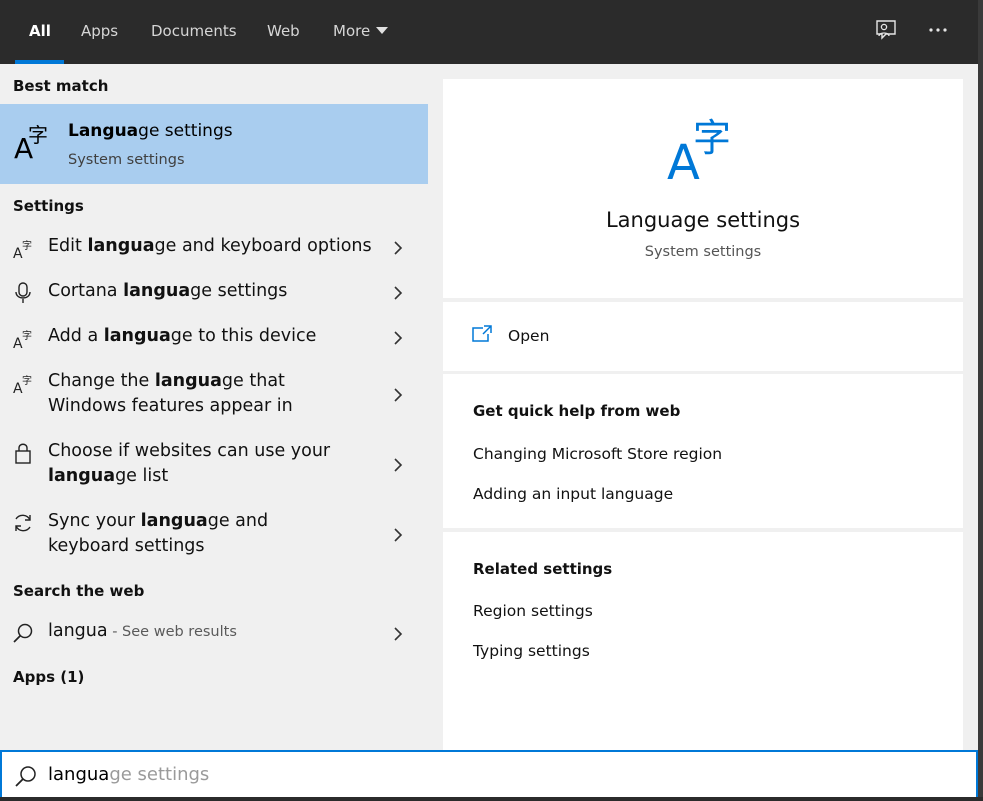  Describe the element at coordinates (168, 291) in the screenshot. I see `settings-item-label: Cortana language settings` at that location.